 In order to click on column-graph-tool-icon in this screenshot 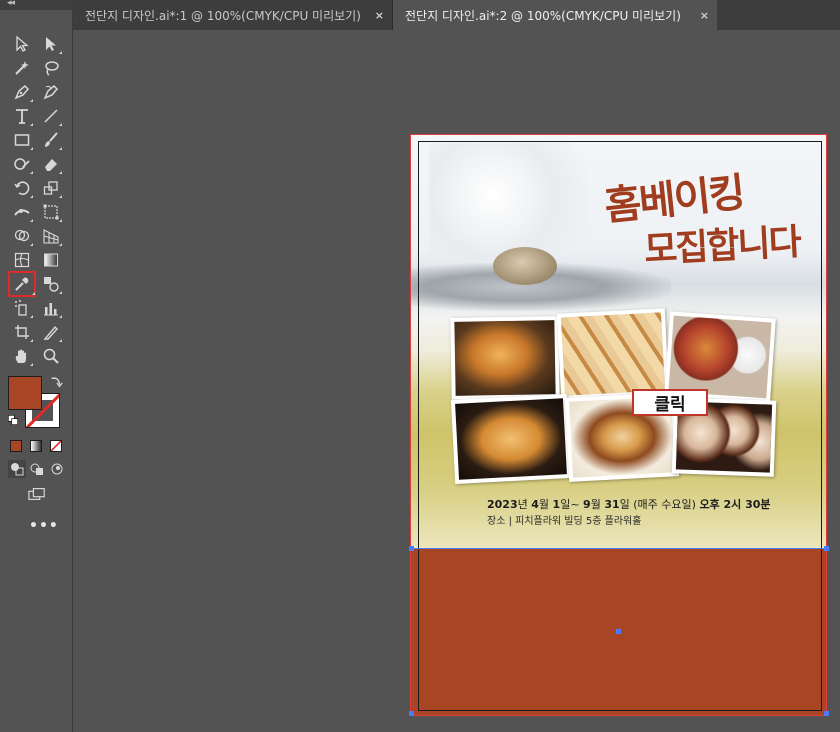, I will do `click(51, 308)`.